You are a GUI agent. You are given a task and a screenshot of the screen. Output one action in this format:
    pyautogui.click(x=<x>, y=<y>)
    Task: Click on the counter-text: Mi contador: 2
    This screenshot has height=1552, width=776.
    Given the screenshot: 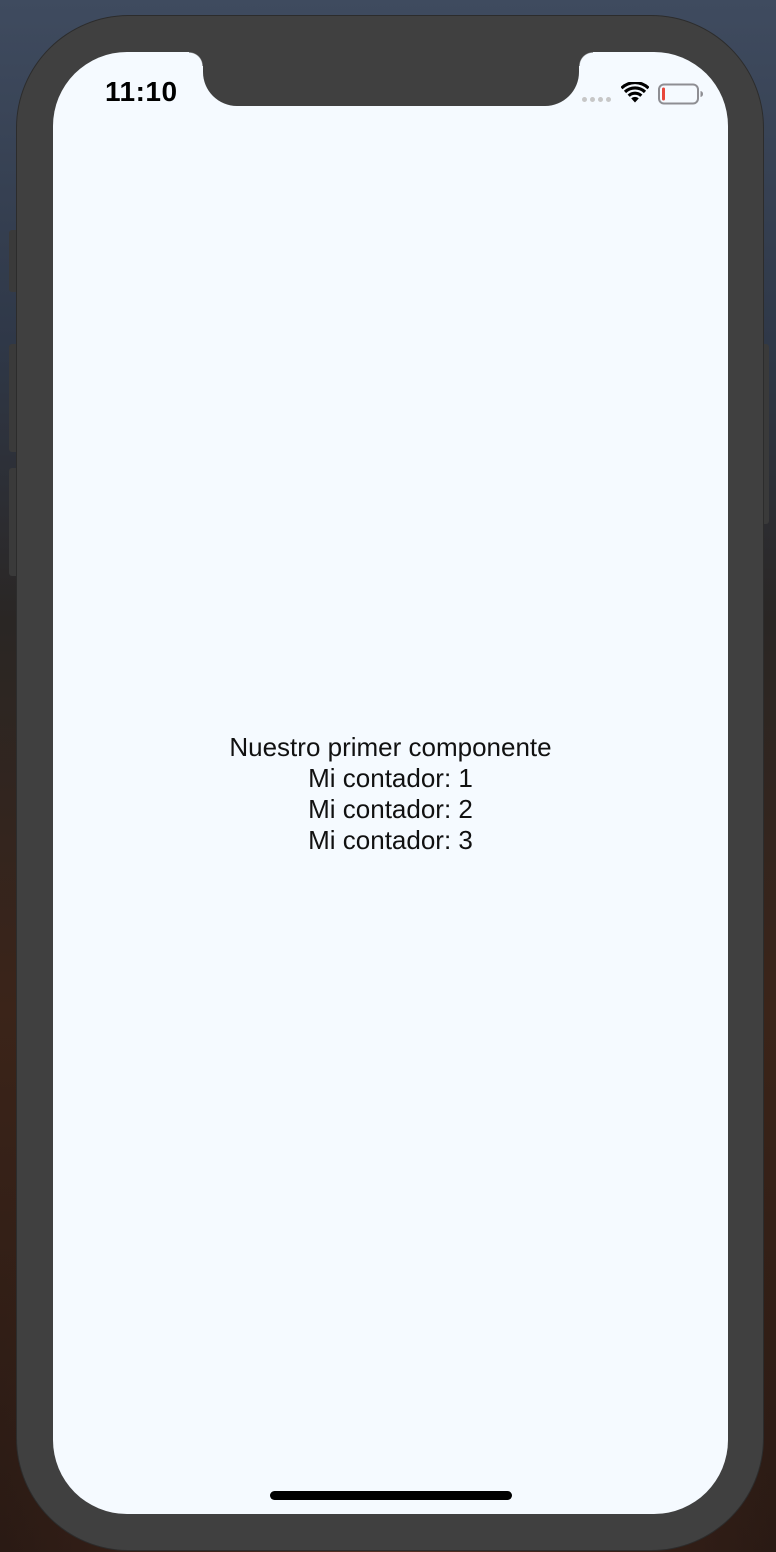 What is the action you would take?
    pyautogui.click(x=390, y=809)
    